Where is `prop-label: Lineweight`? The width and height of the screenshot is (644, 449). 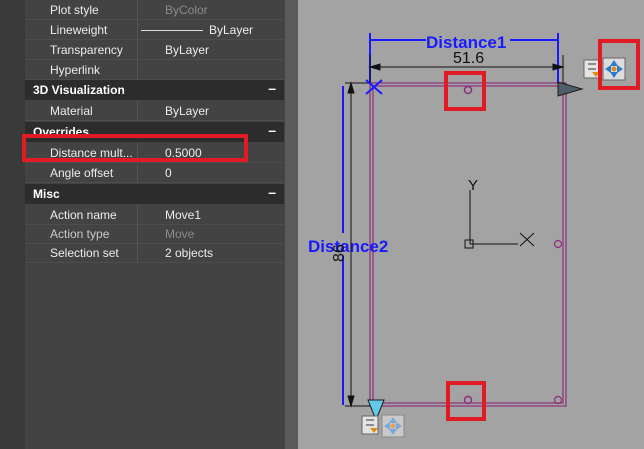
prop-label: Lineweight is located at coordinates (79, 30).